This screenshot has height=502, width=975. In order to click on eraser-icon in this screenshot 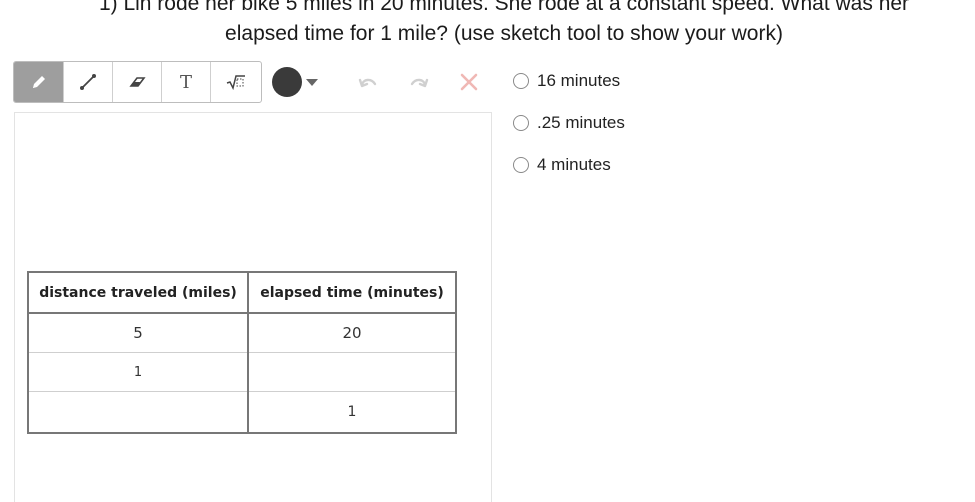, I will do `click(137, 82)`.